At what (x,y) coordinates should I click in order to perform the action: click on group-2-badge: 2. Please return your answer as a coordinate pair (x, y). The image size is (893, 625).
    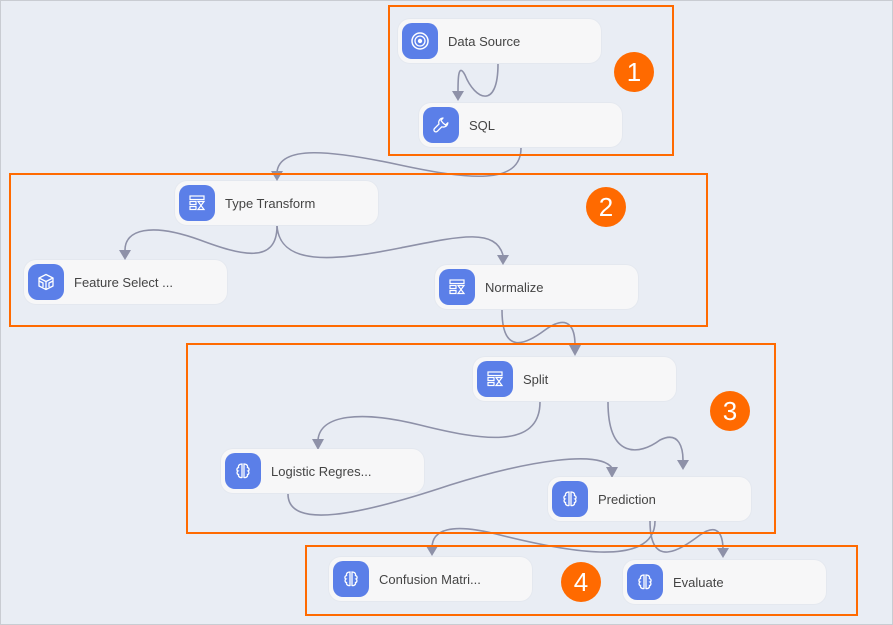
    Looking at the image, I should click on (606, 207).